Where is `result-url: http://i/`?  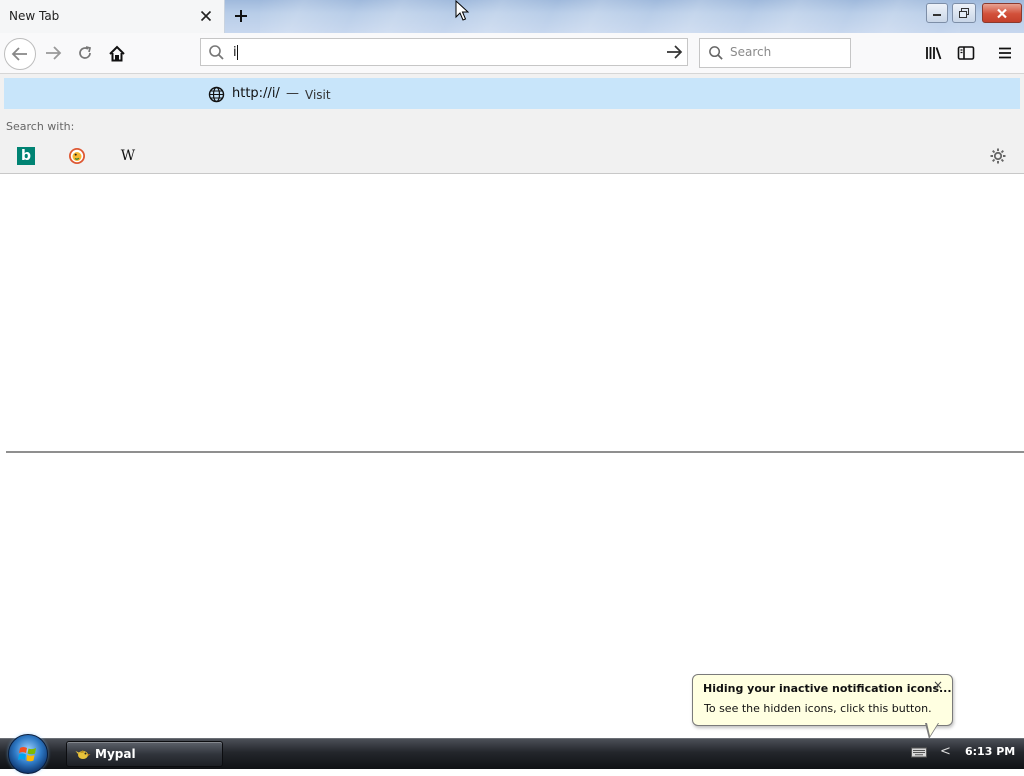
result-url: http://i/ is located at coordinates (256, 93).